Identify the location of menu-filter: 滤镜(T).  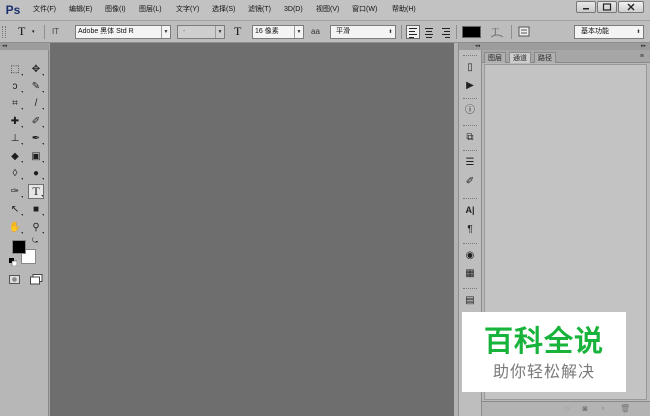
(259, 10).